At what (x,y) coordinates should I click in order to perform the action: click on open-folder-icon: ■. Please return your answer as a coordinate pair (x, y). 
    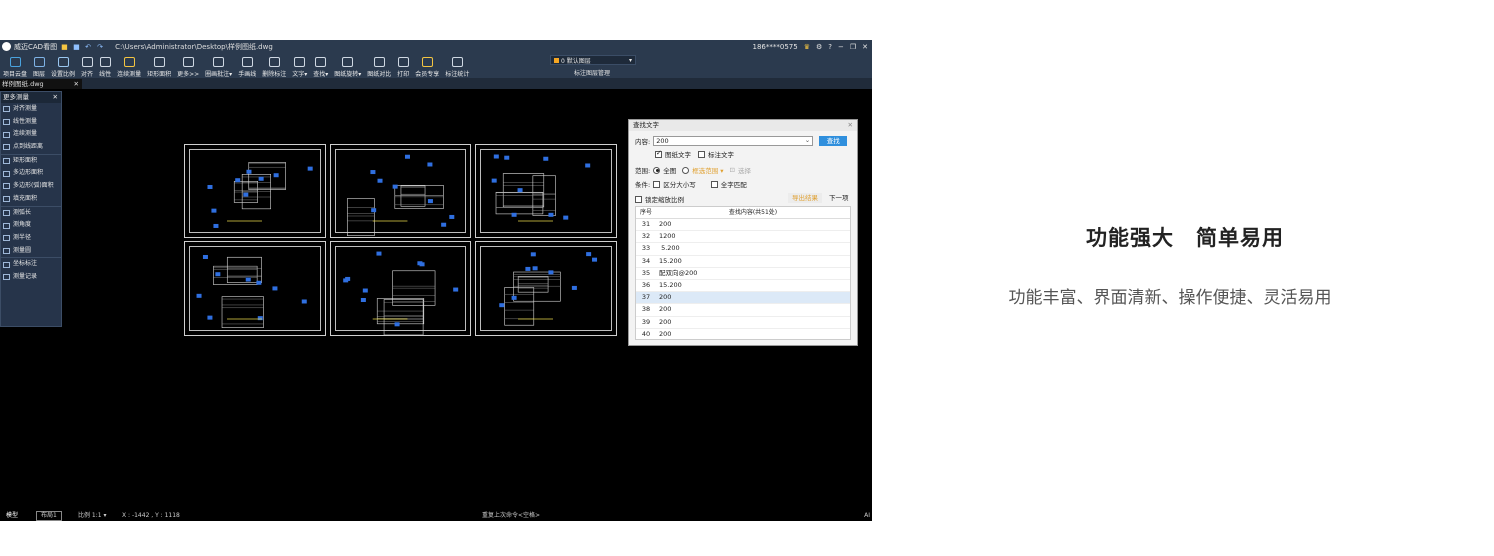
    Looking at the image, I should click on (65, 47).